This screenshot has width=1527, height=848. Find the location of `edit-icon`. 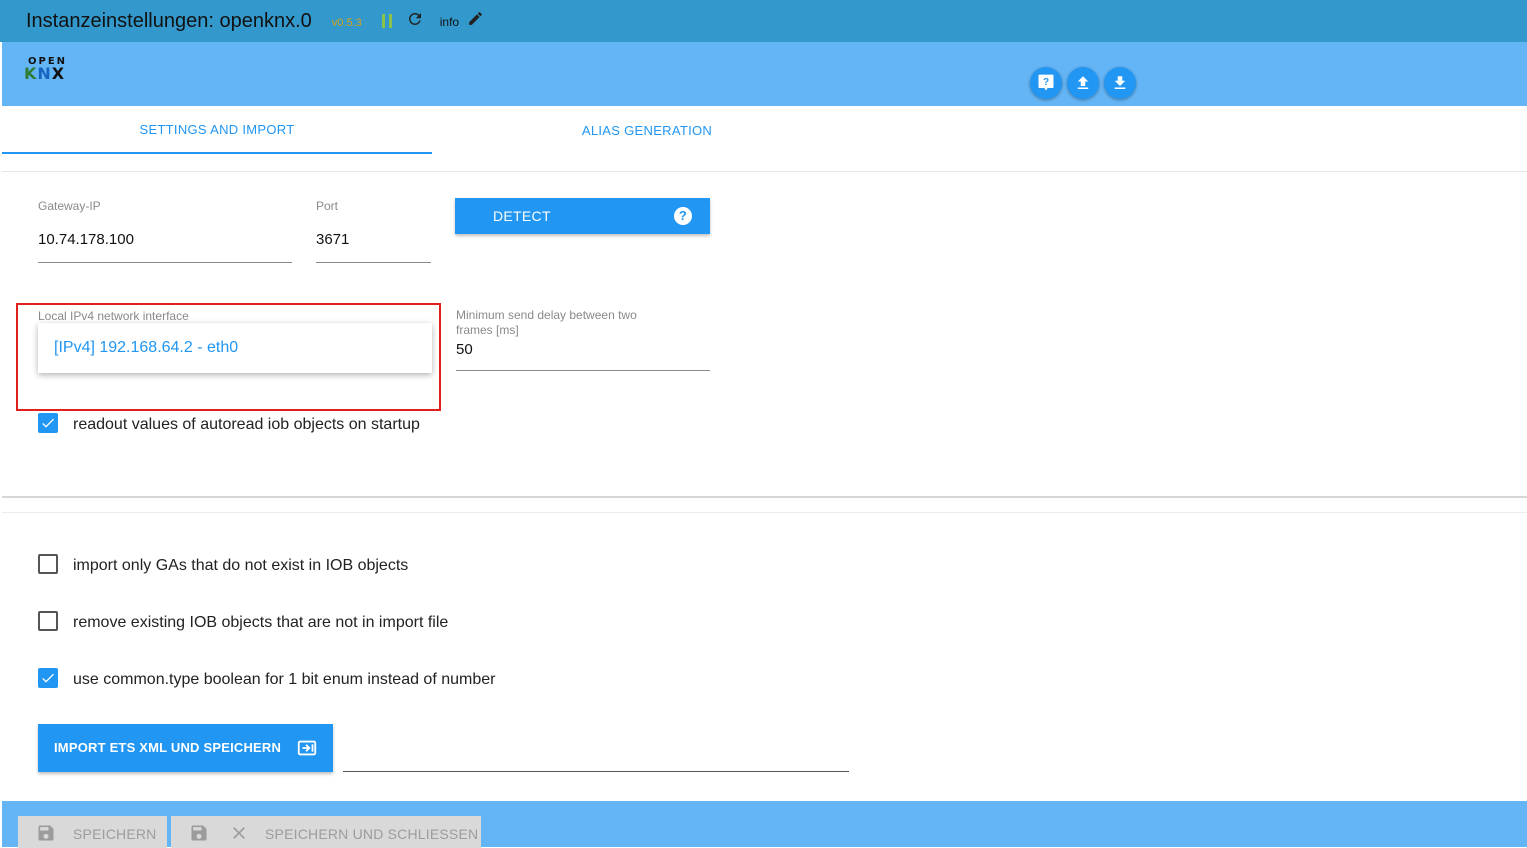

edit-icon is located at coordinates (475, 21).